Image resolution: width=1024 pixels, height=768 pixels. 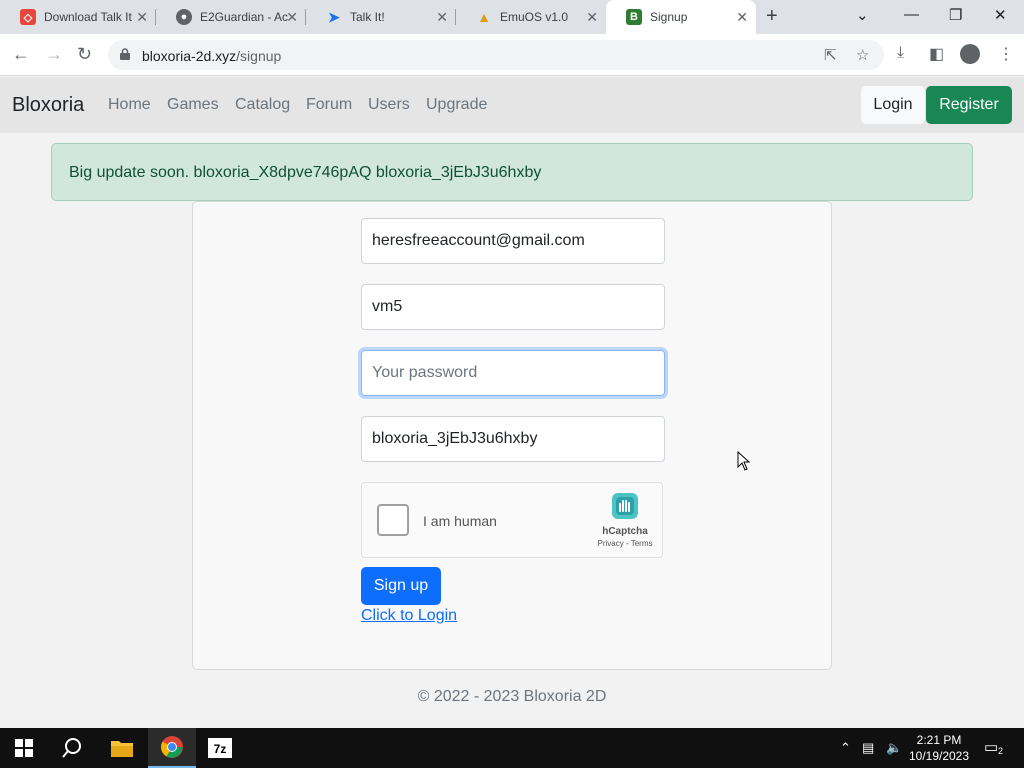 What do you see at coordinates (772, 16) in the screenshot?
I see `new-tab-icon: +` at bounding box center [772, 16].